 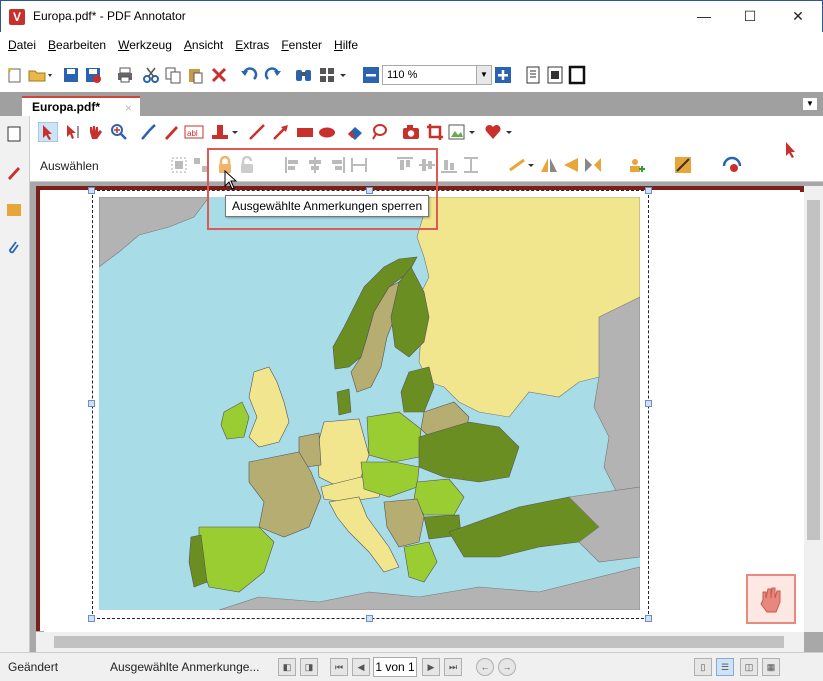 I want to click on forward-icon: →, so click(x=507, y=667).